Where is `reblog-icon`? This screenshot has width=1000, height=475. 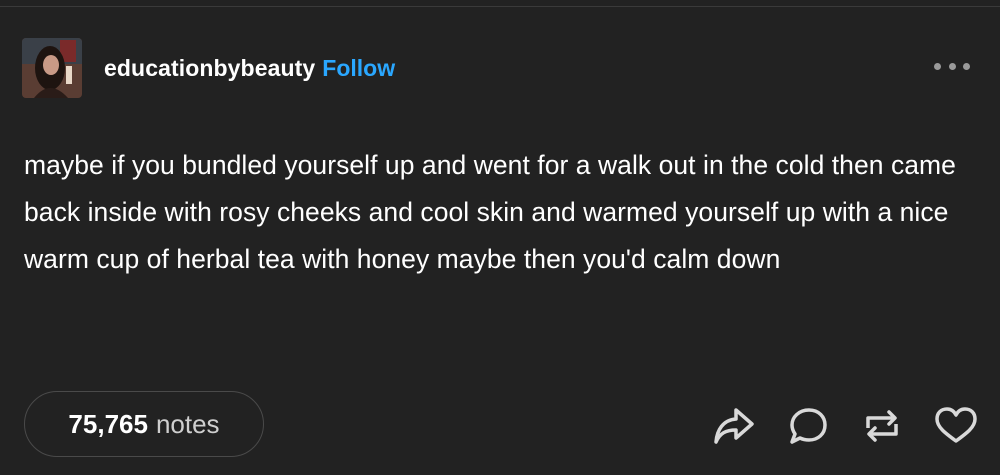
reblog-icon is located at coordinates (882, 426).